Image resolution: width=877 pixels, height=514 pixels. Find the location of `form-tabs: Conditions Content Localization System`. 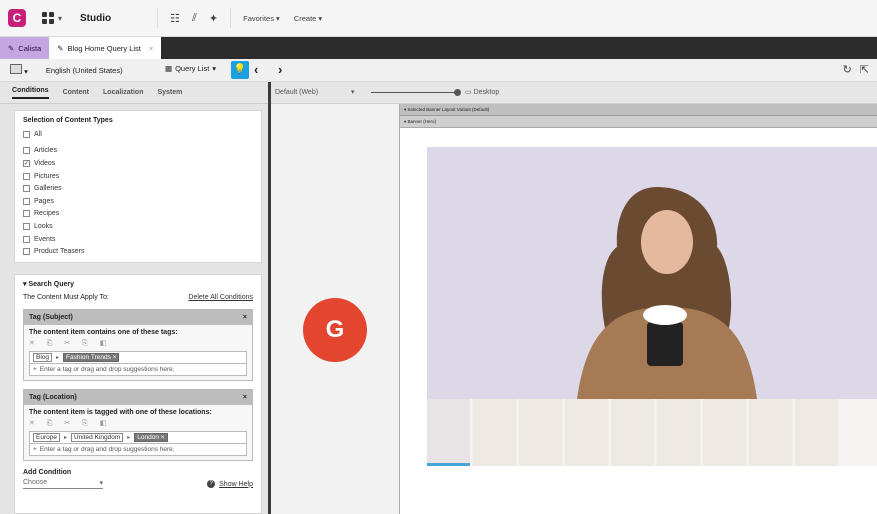

form-tabs: Conditions Content Localization System is located at coordinates (134, 93).